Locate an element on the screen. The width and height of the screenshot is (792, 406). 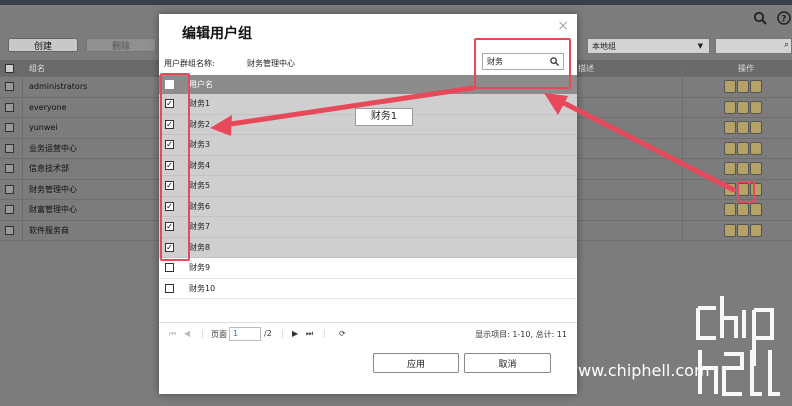
create-button: 创建 is located at coordinates (43, 45).